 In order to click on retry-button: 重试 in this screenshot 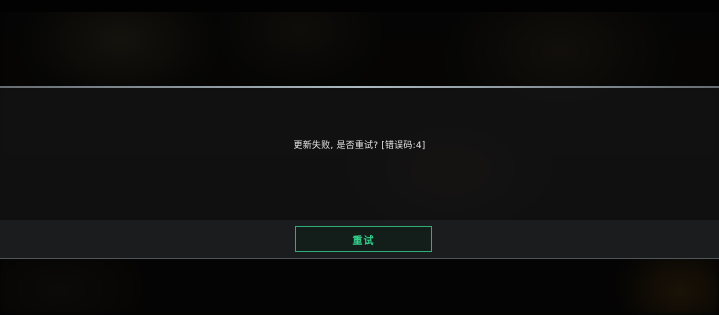, I will do `click(363, 239)`.